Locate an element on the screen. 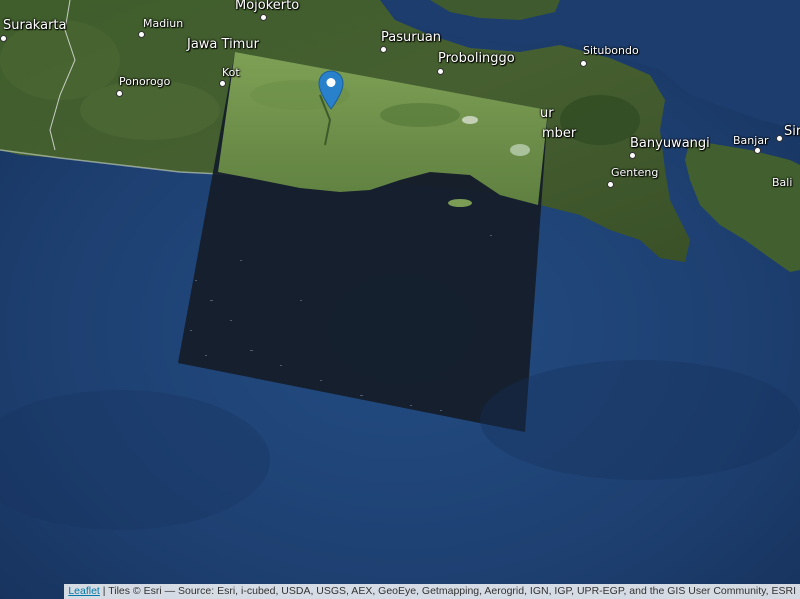 The width and height of the screenshot is (800, 599). city-dot-situbondo is located at coordinates (583, 63).